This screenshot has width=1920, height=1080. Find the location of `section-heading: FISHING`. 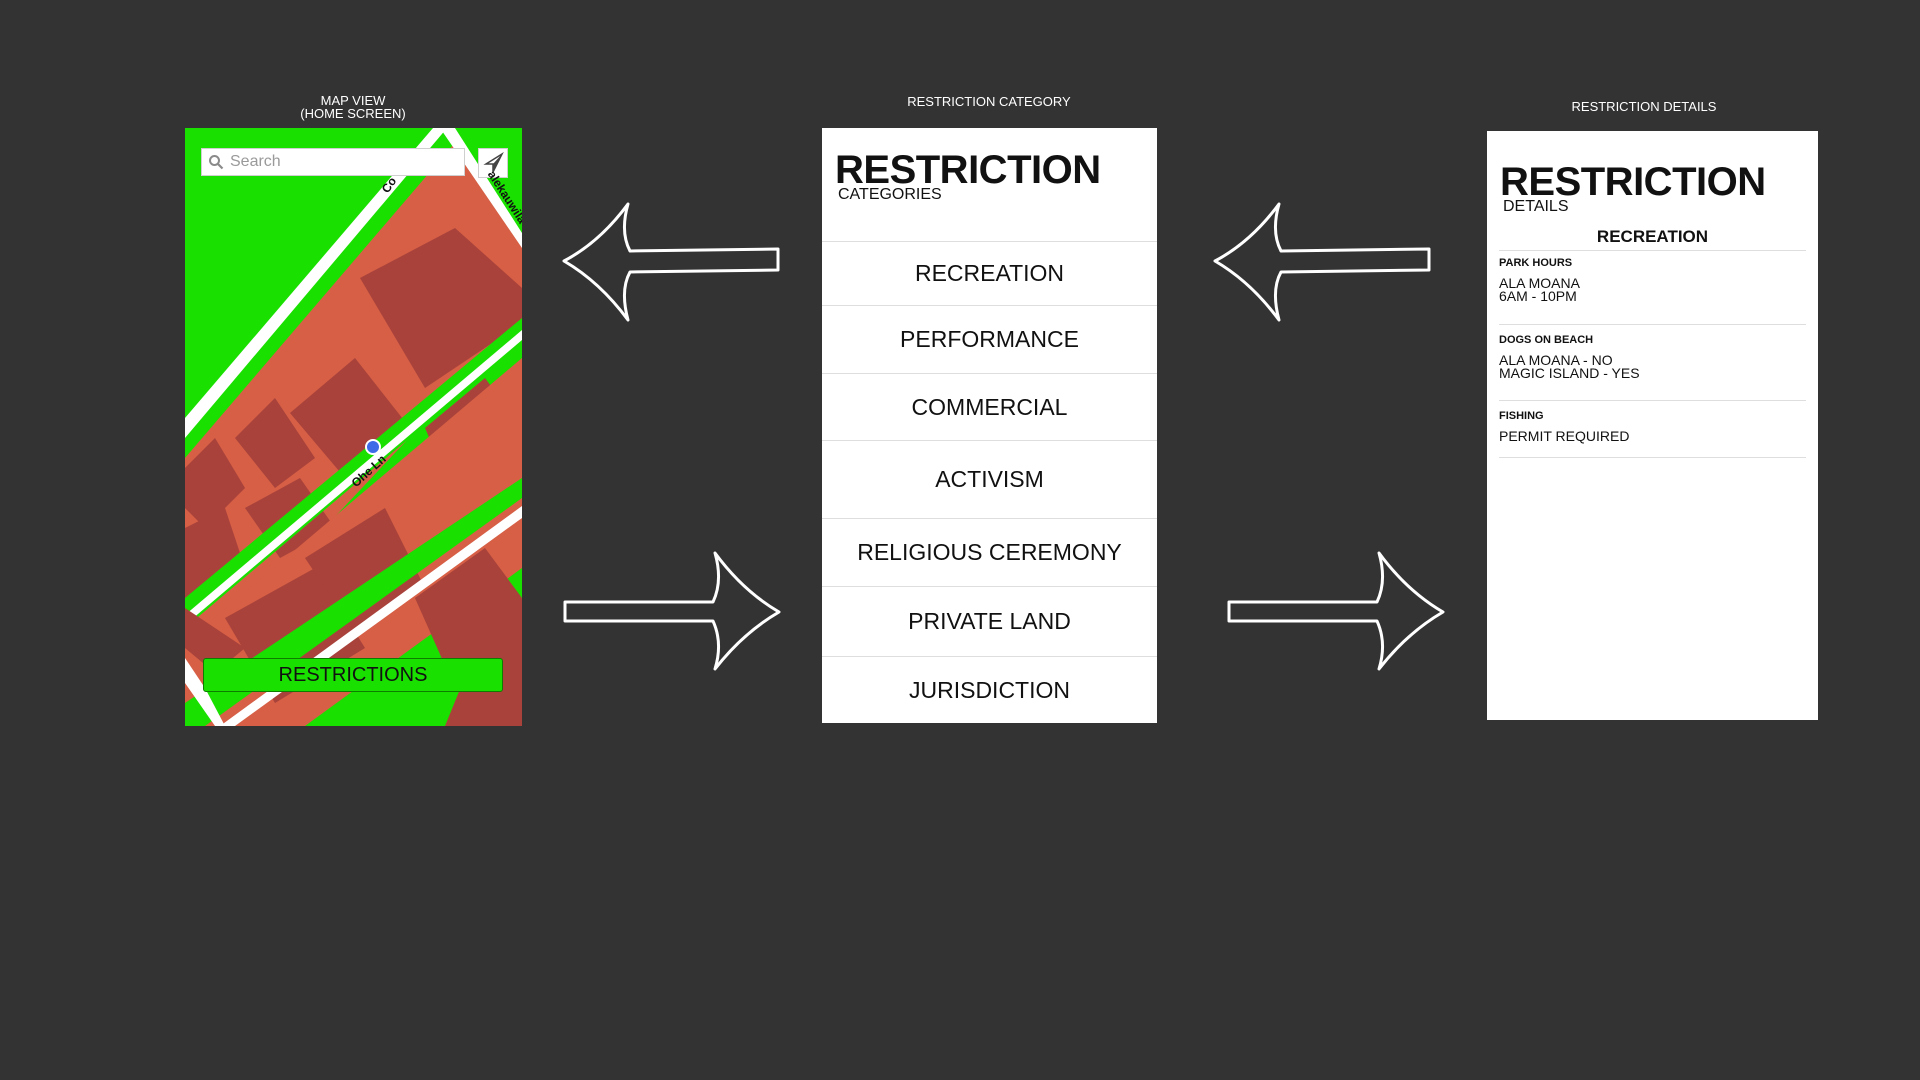

section-heading: FISHING is located at coordinates (1521, 416).